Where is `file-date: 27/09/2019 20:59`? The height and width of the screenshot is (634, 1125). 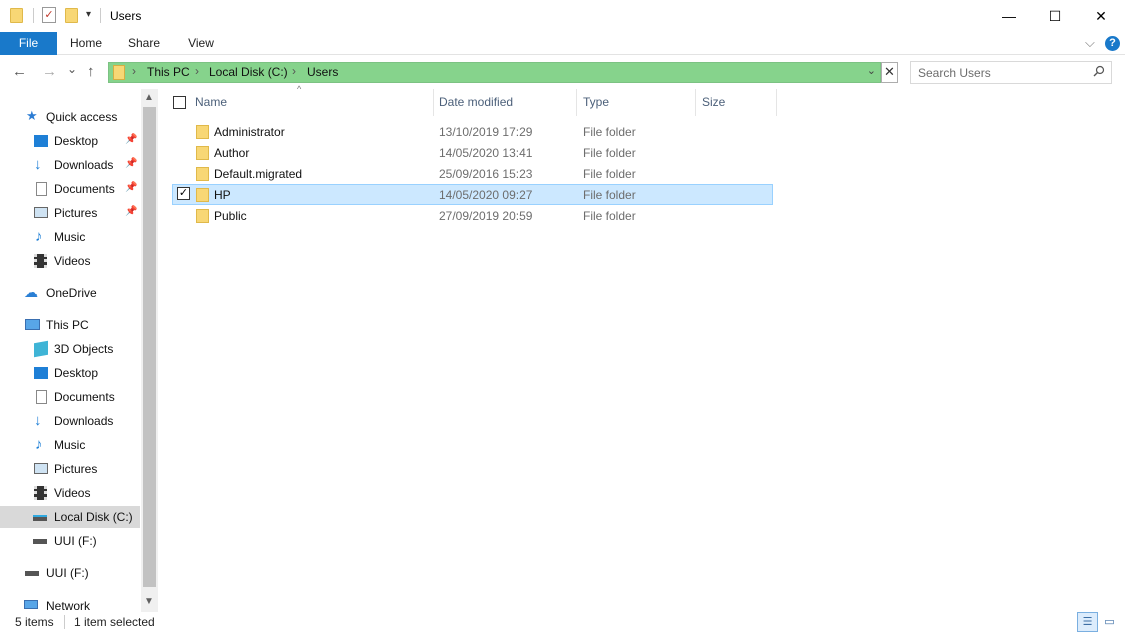
file-date: 27/09/2019 20:59 is located at coordinates (486, 216).